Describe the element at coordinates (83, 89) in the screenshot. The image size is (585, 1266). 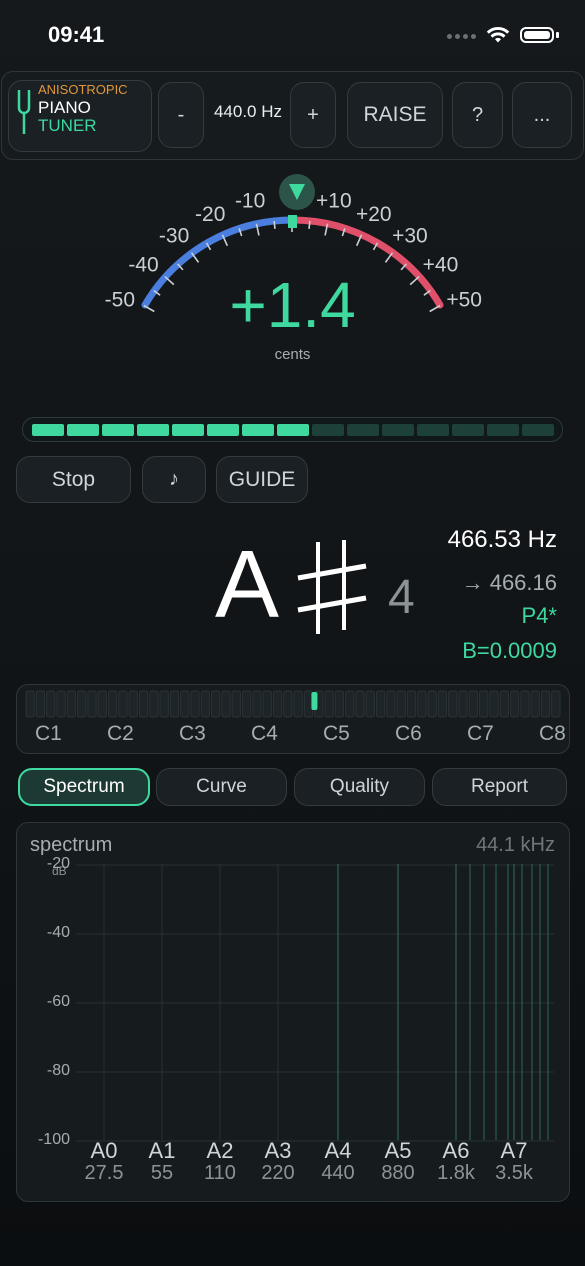
I see `brand-line-1: ANISOTROPIC` at that location.